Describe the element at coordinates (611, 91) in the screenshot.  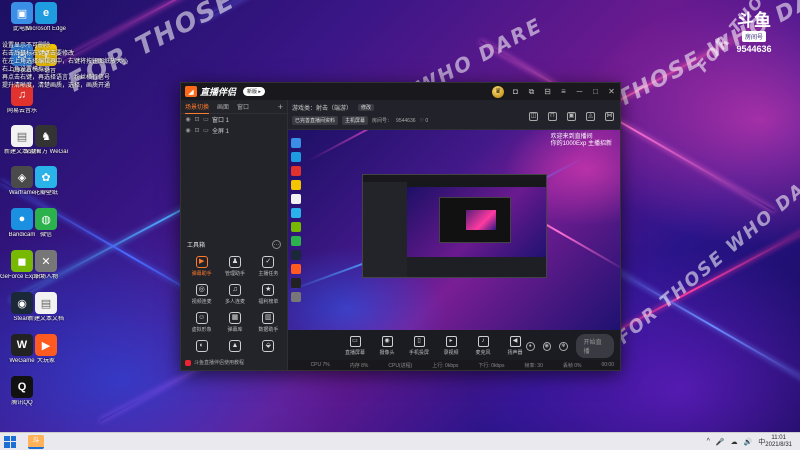
I see `close-icon: ✕` at that location.